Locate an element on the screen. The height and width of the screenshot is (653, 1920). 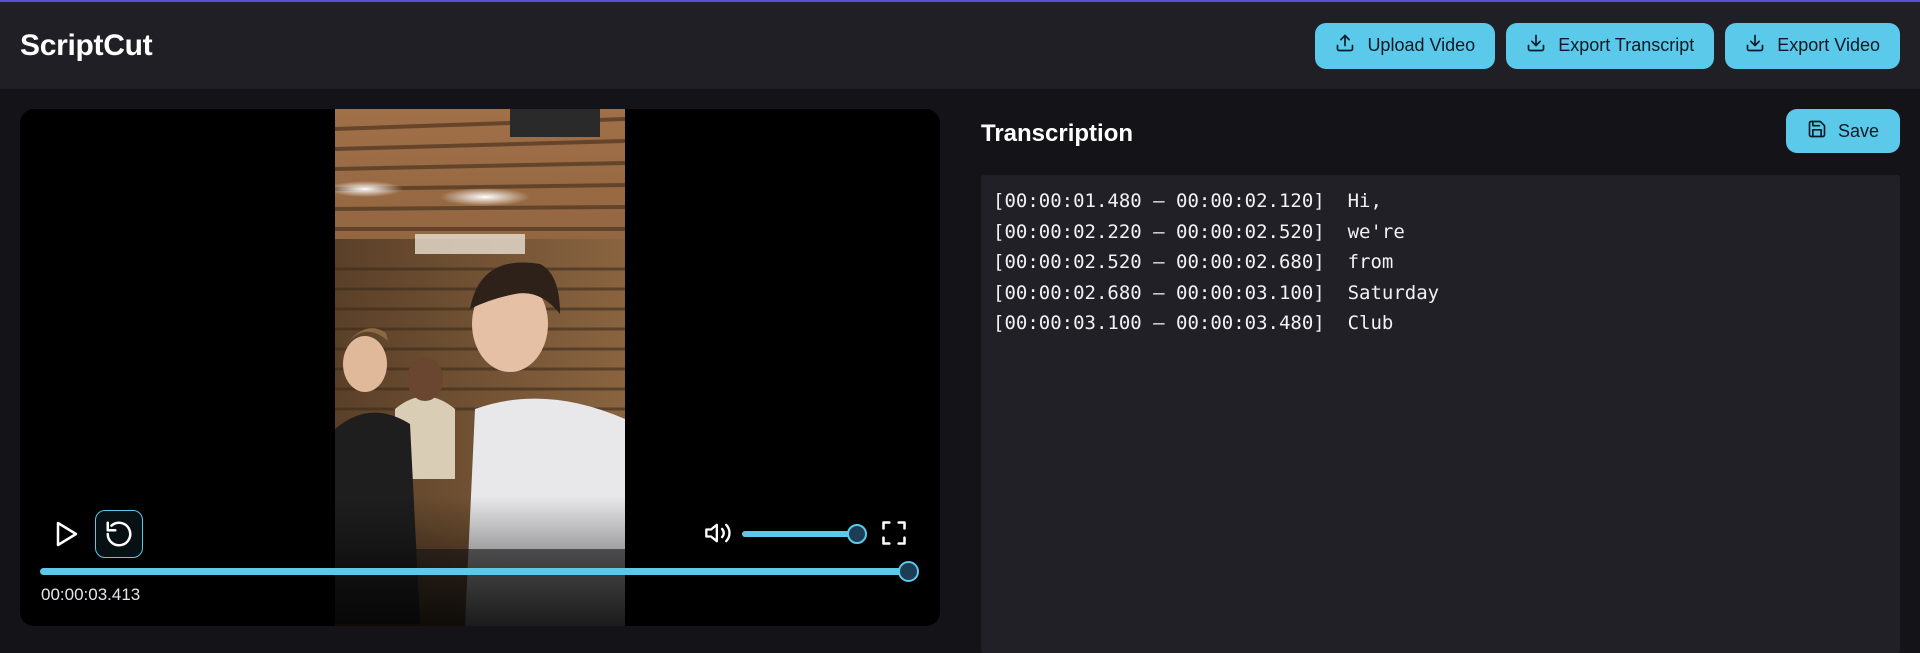
seek-bar is located at coordinates (479, 571).